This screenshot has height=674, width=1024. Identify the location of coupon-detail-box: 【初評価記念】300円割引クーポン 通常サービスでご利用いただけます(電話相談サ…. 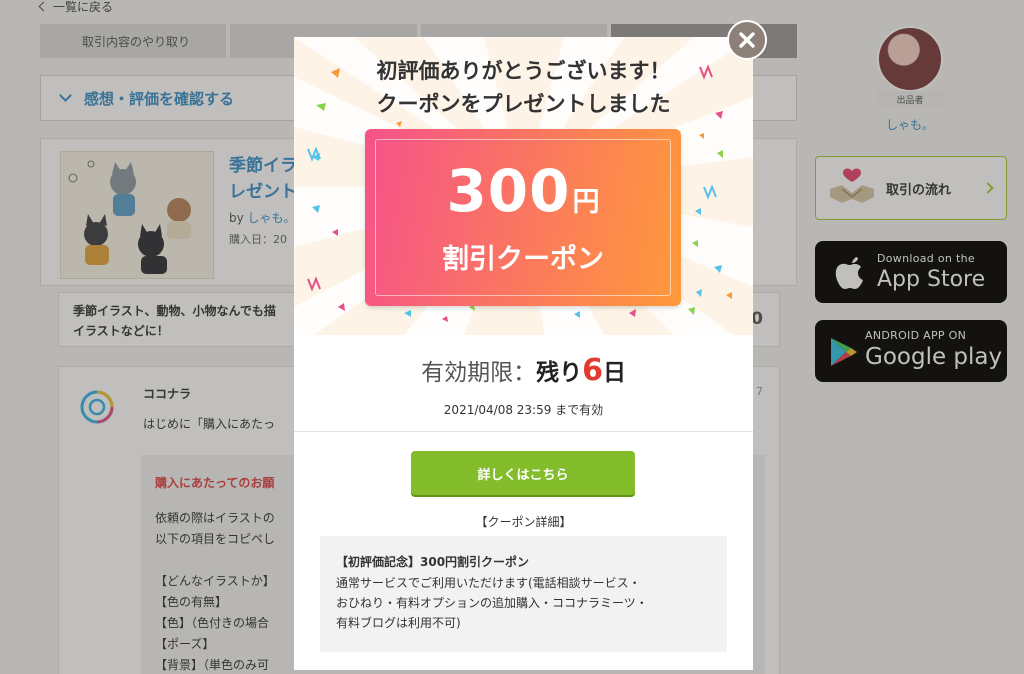
(523, 594).